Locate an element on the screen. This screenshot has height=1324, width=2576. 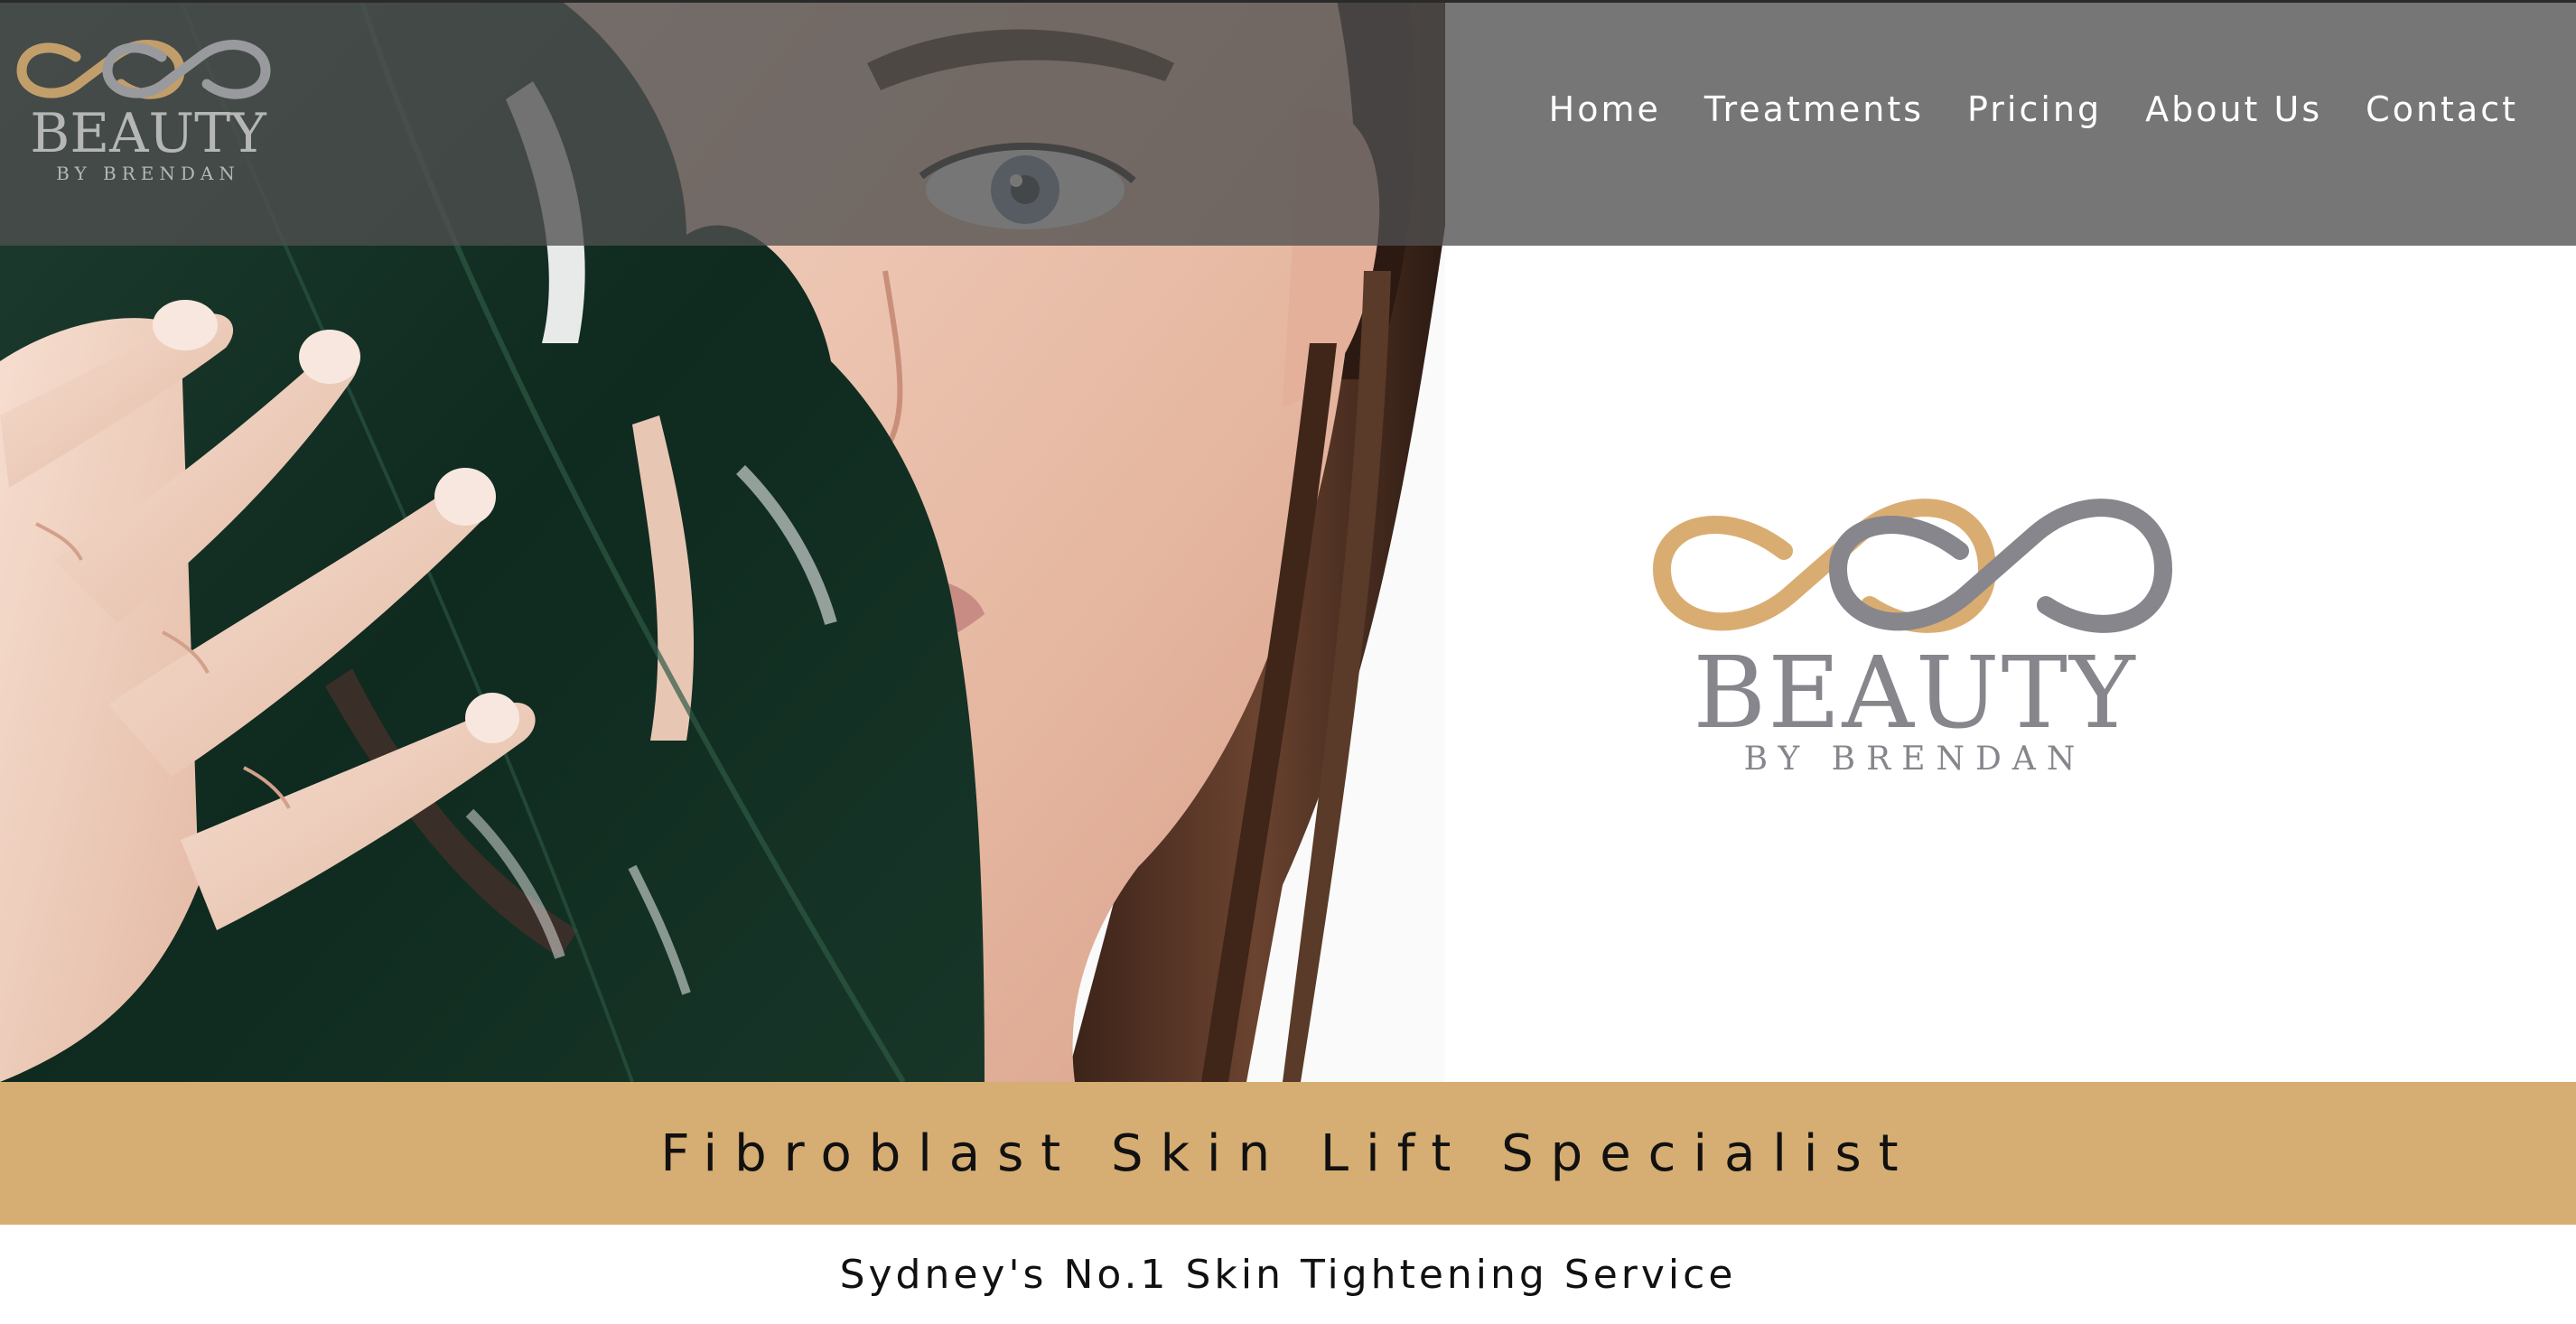
nav-link-home: Home is located at coordinates (1605, 109).